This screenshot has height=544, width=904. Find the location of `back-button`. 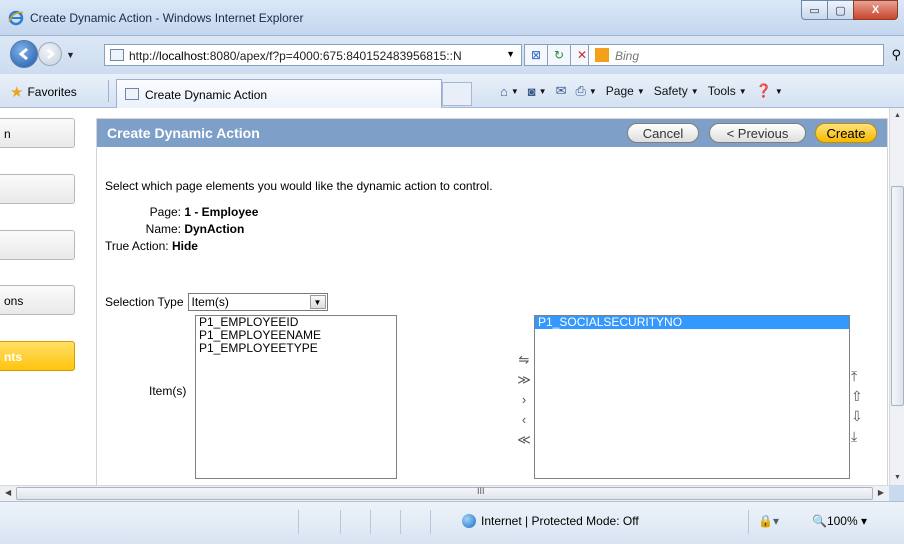

back-button is located at coordinates (24, 54).